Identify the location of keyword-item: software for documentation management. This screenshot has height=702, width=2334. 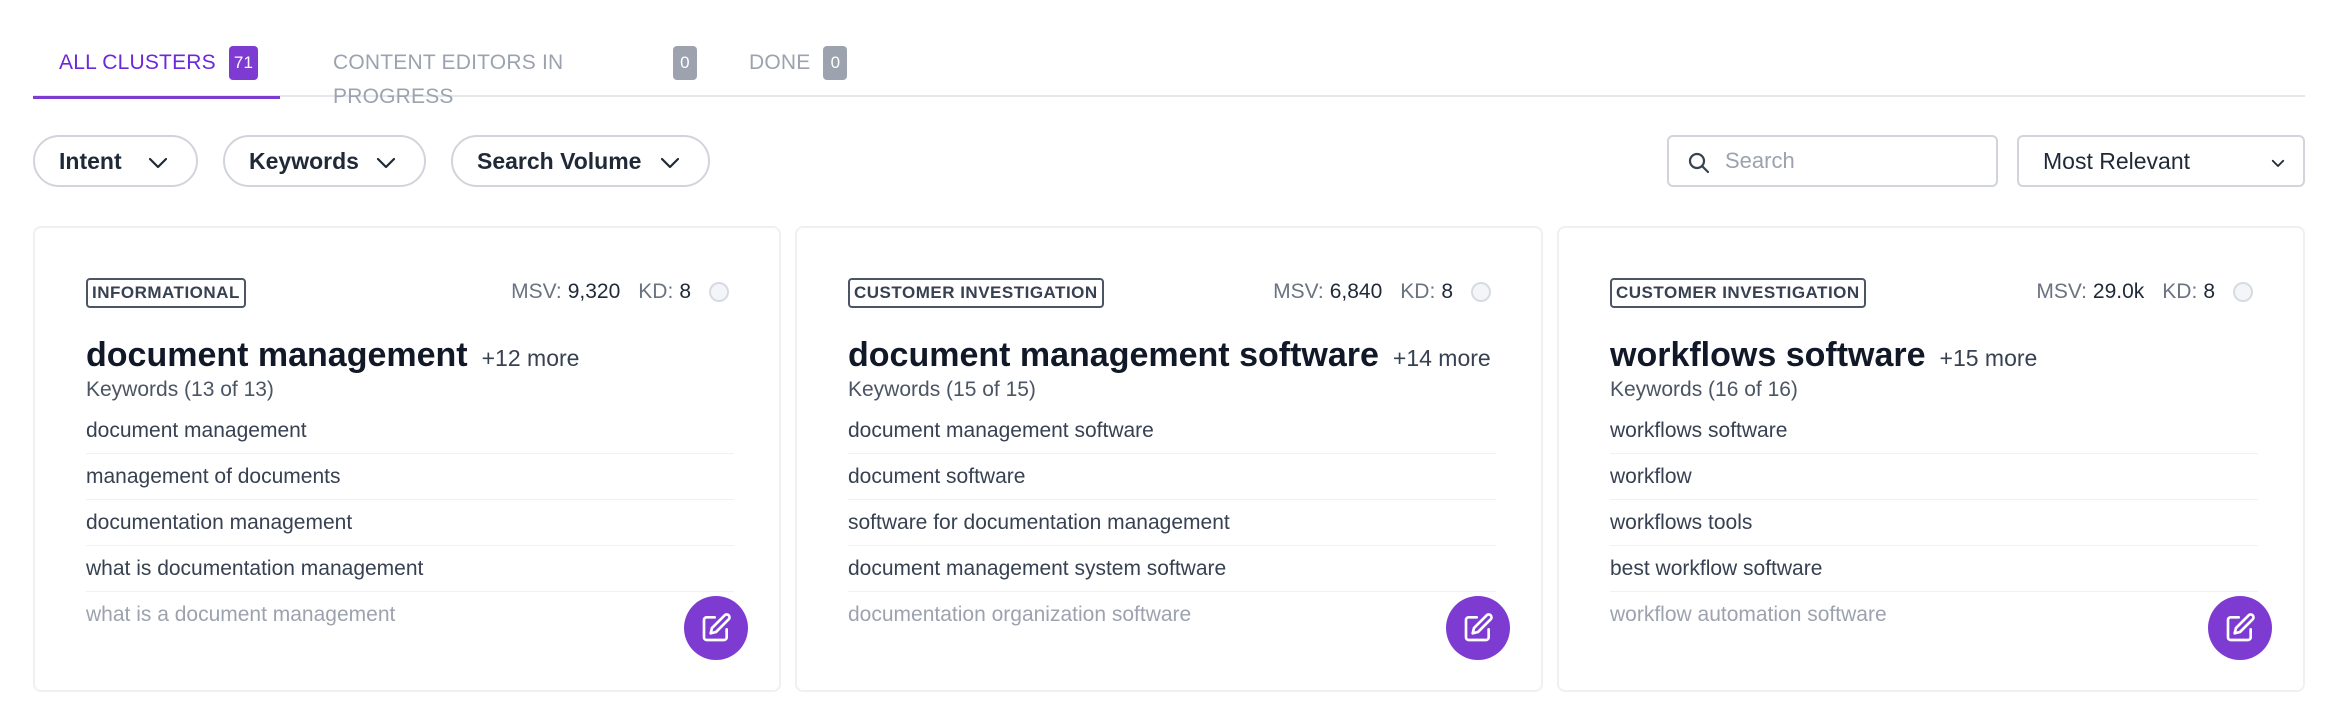
(1172, 523).